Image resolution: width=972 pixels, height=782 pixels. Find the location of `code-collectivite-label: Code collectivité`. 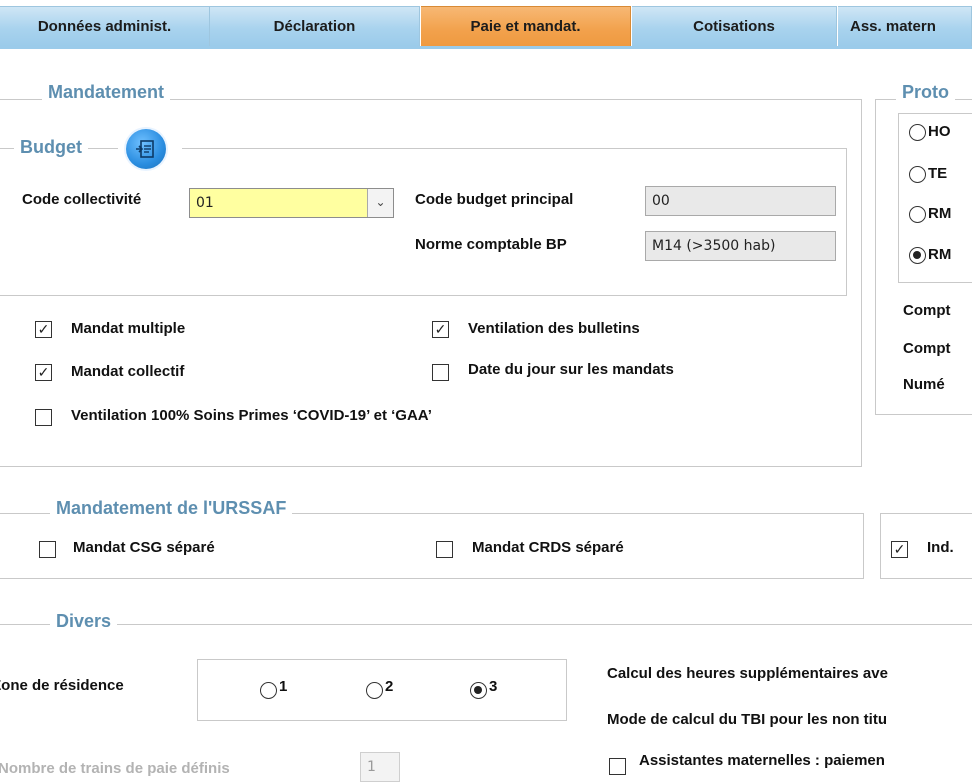

code-collectivite-label: Code collectivité is located at coordinates (82, 199).